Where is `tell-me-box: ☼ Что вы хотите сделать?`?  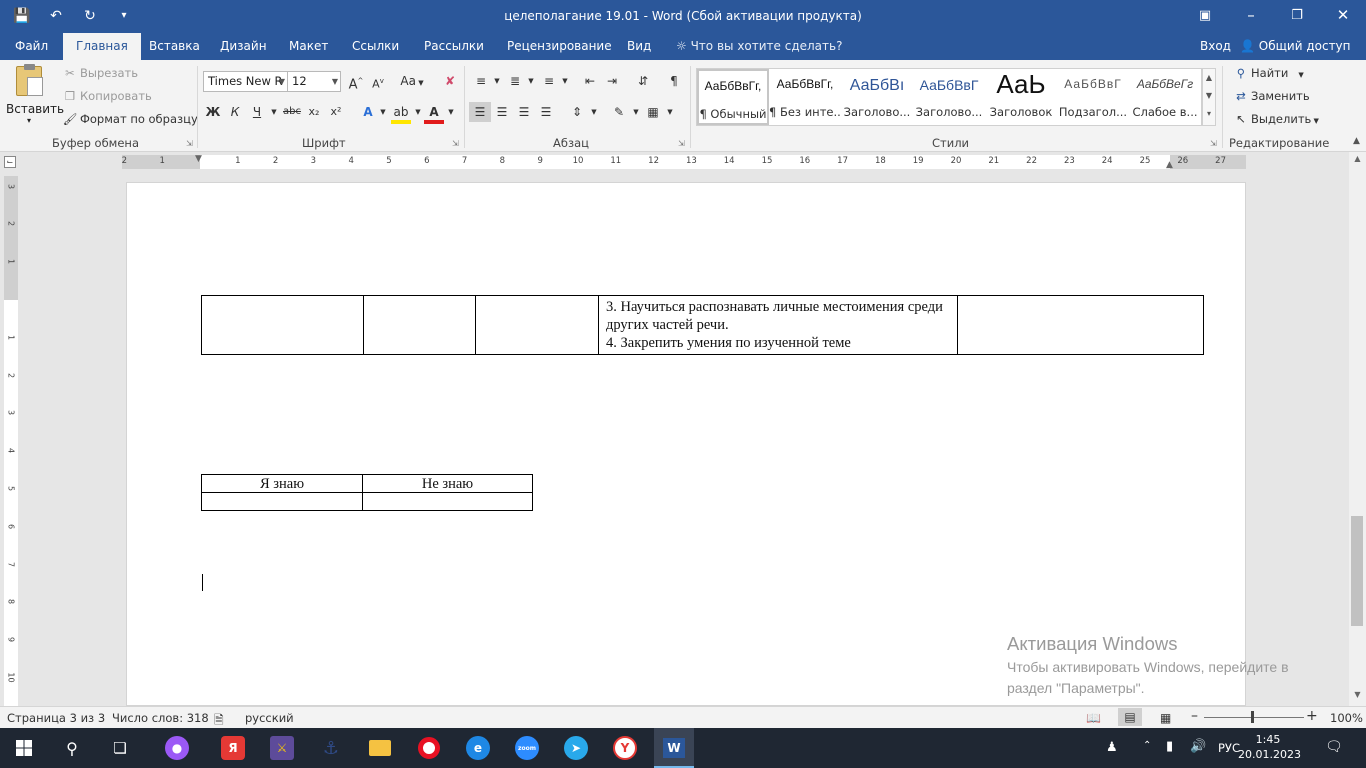
tell-me-box: ☼ Что вы хотите сделать? is located at coordinates (759, 46).